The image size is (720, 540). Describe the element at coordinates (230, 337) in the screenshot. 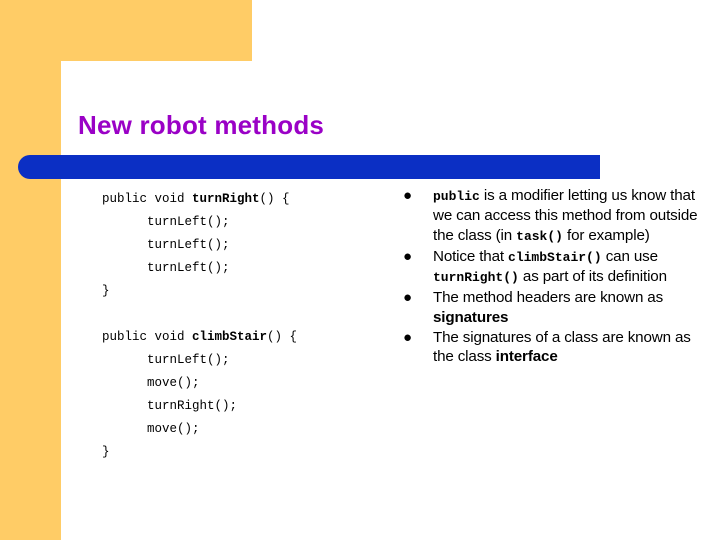

I see `code-method-name: climbStair` at that location.